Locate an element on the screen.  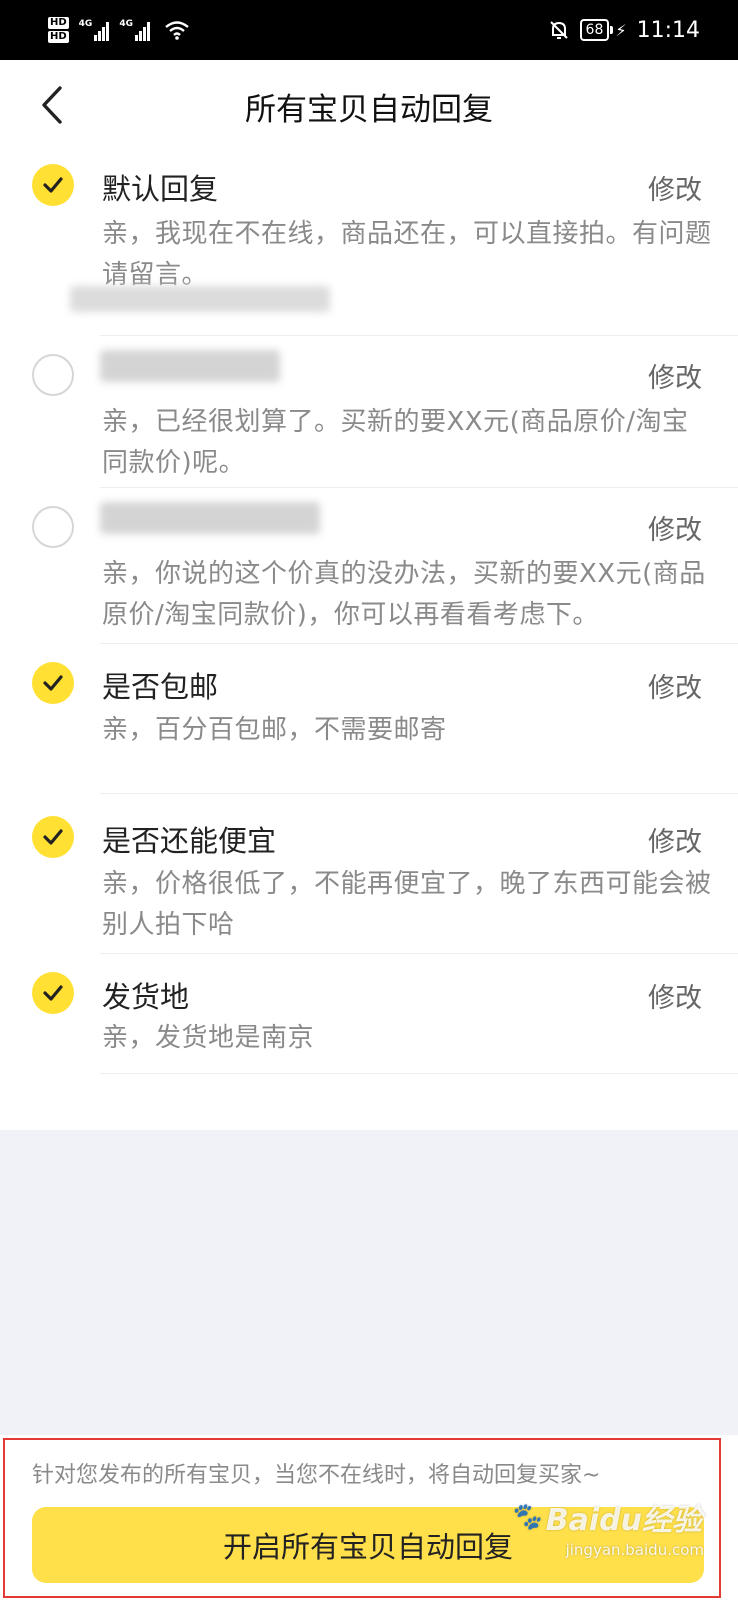
clock: 11:14 is located at coordinates (668, 30).